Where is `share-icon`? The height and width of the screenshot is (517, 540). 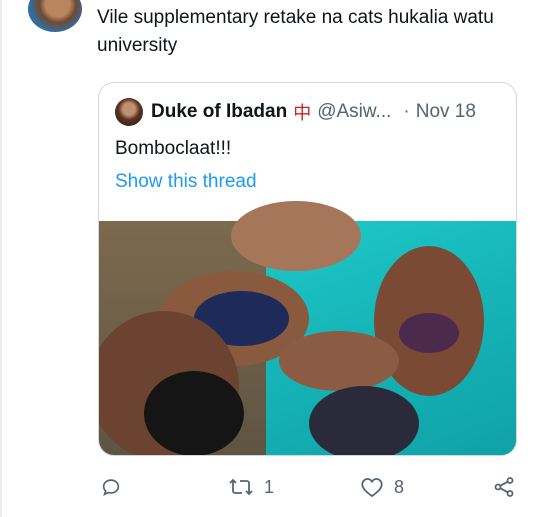 share-icon is located at coordinates (504, 487).